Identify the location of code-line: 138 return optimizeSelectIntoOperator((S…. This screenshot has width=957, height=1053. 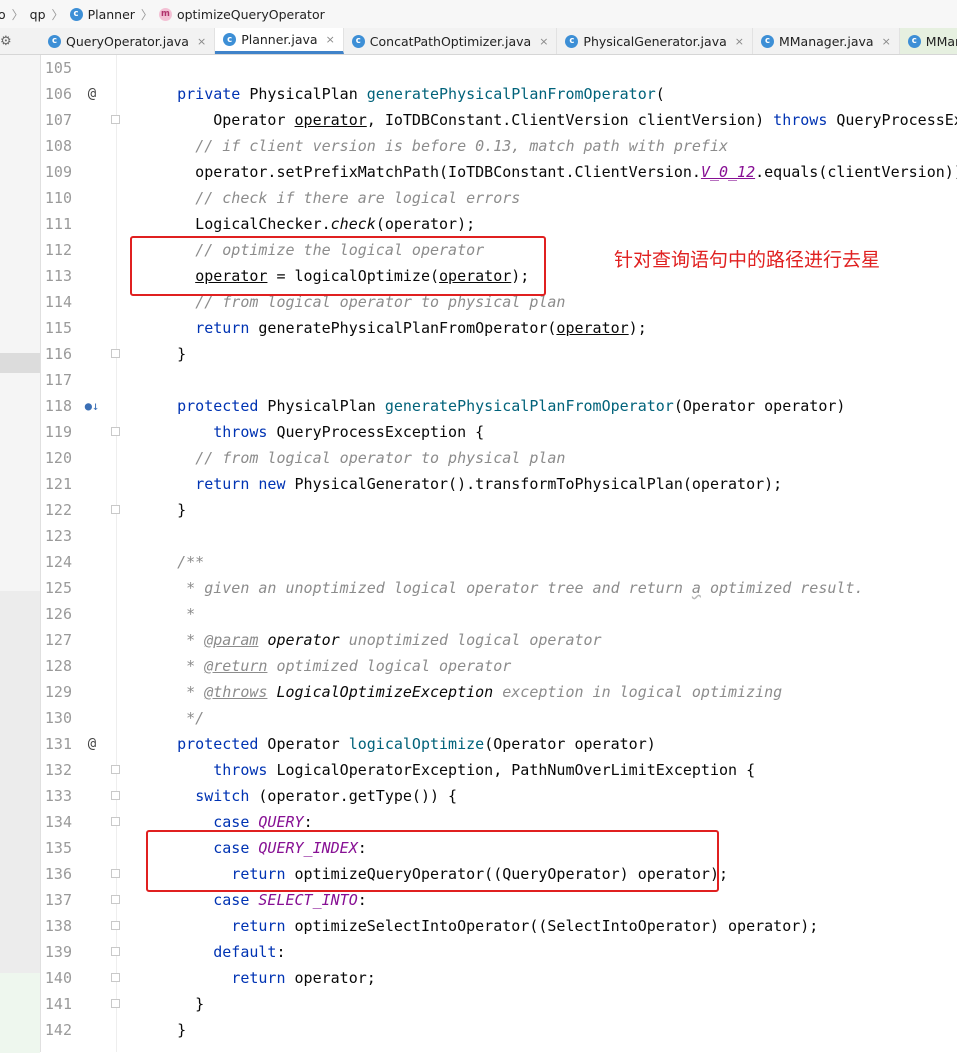
(499, 926).